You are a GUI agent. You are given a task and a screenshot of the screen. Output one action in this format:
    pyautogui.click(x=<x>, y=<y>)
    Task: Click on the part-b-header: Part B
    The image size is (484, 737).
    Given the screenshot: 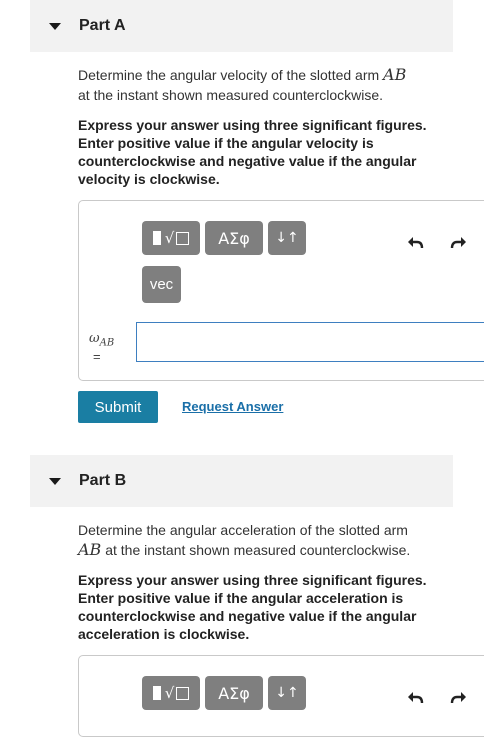 What is the action you would take?
    pyautogui.click(x=241, y=481)
    